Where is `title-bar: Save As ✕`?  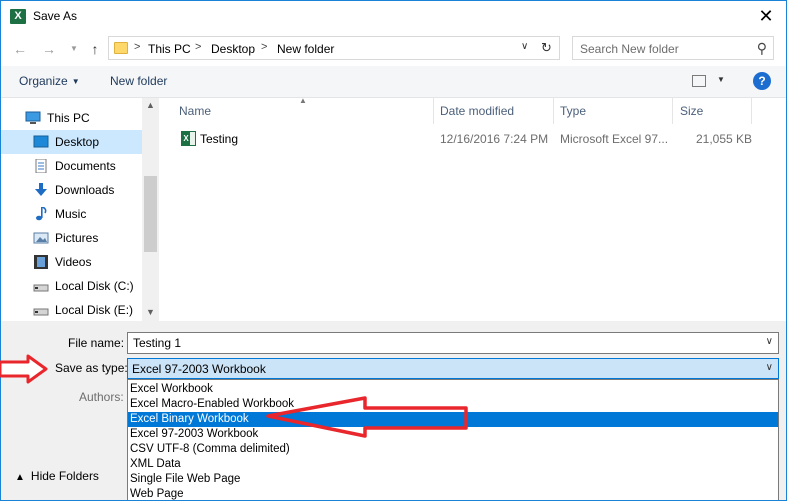 title-bar: Save As ✕ is located at coordinates (393, 16).